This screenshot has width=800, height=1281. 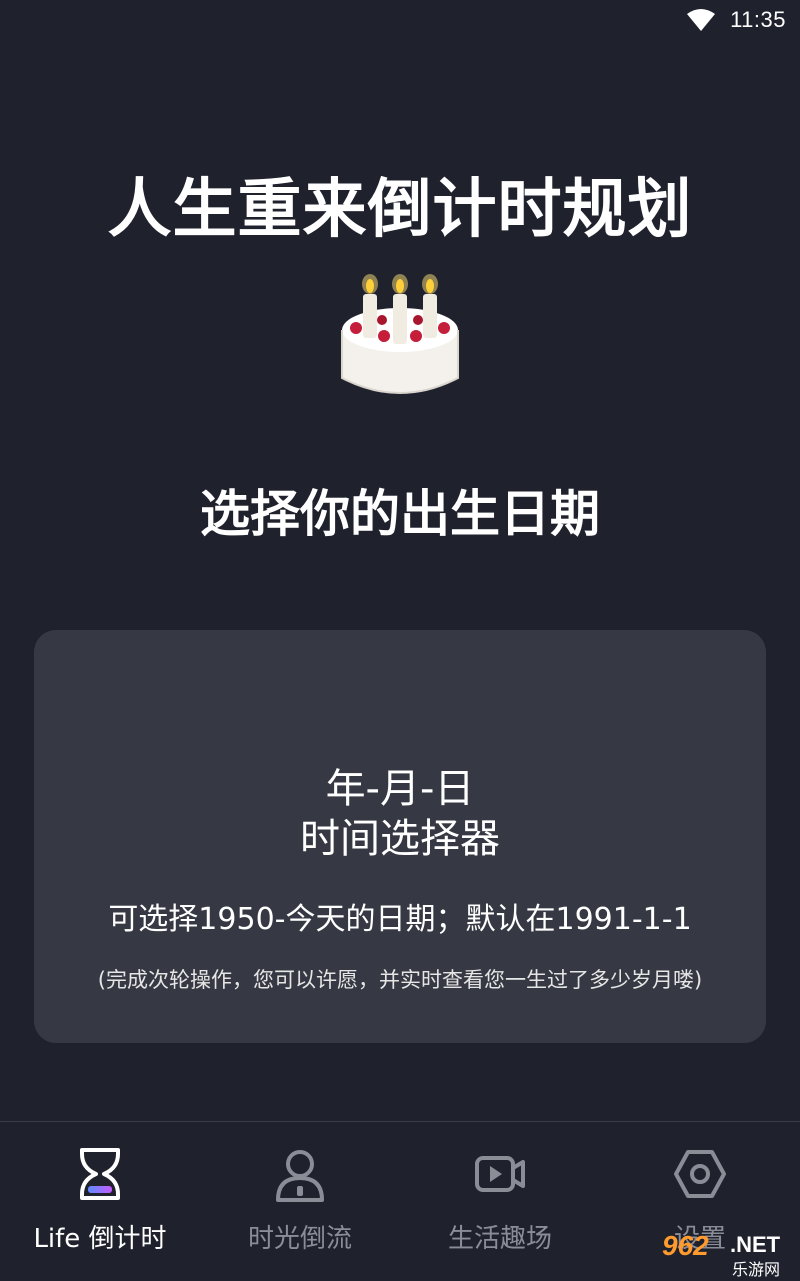 I want to click on watermark-brand: 962, so click(x=685, y=1245).